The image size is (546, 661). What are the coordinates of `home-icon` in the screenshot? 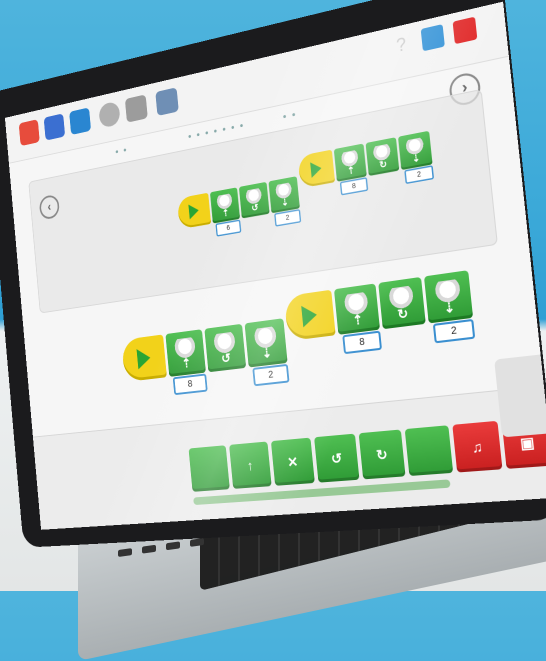 It's located at (29, 132).